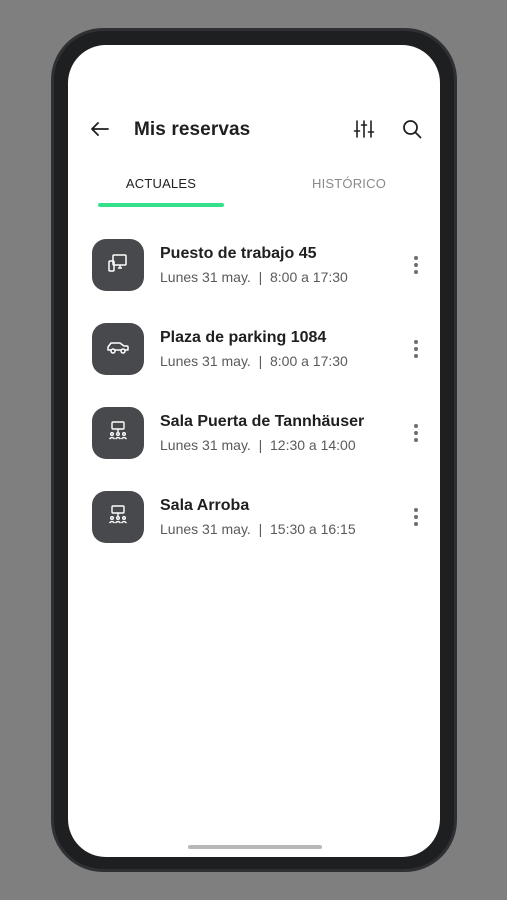 This screenshot has height=900, width=507. What do you see at coordinates (254, 192) in the screenshot?
I see `tab-bar: ACTUALES HISTÓRICO` at bounding box center [254, 192].